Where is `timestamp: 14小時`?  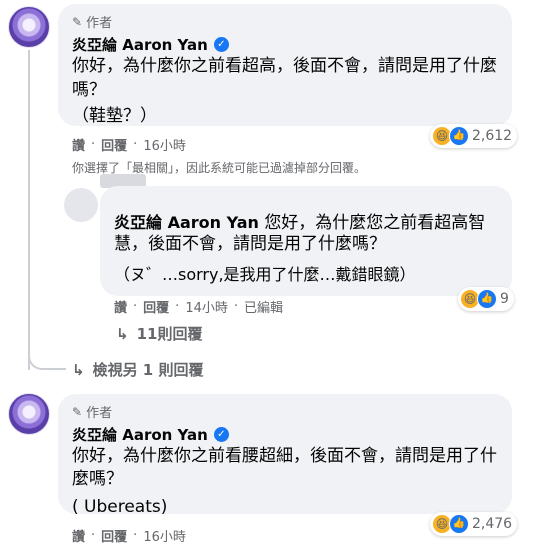 timestamp: 14小時 is located at coordinates (206, 306).